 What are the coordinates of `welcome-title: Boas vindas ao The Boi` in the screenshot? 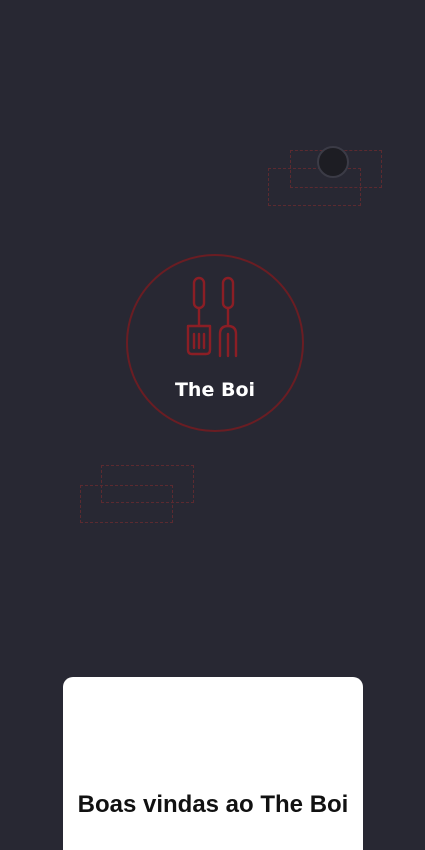 It's located at (213, 804).